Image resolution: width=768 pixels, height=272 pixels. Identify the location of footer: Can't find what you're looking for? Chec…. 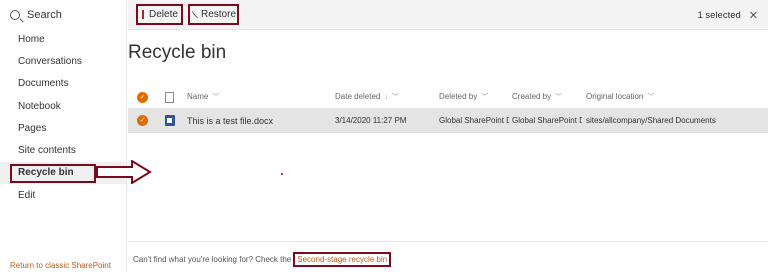
(262, 259).